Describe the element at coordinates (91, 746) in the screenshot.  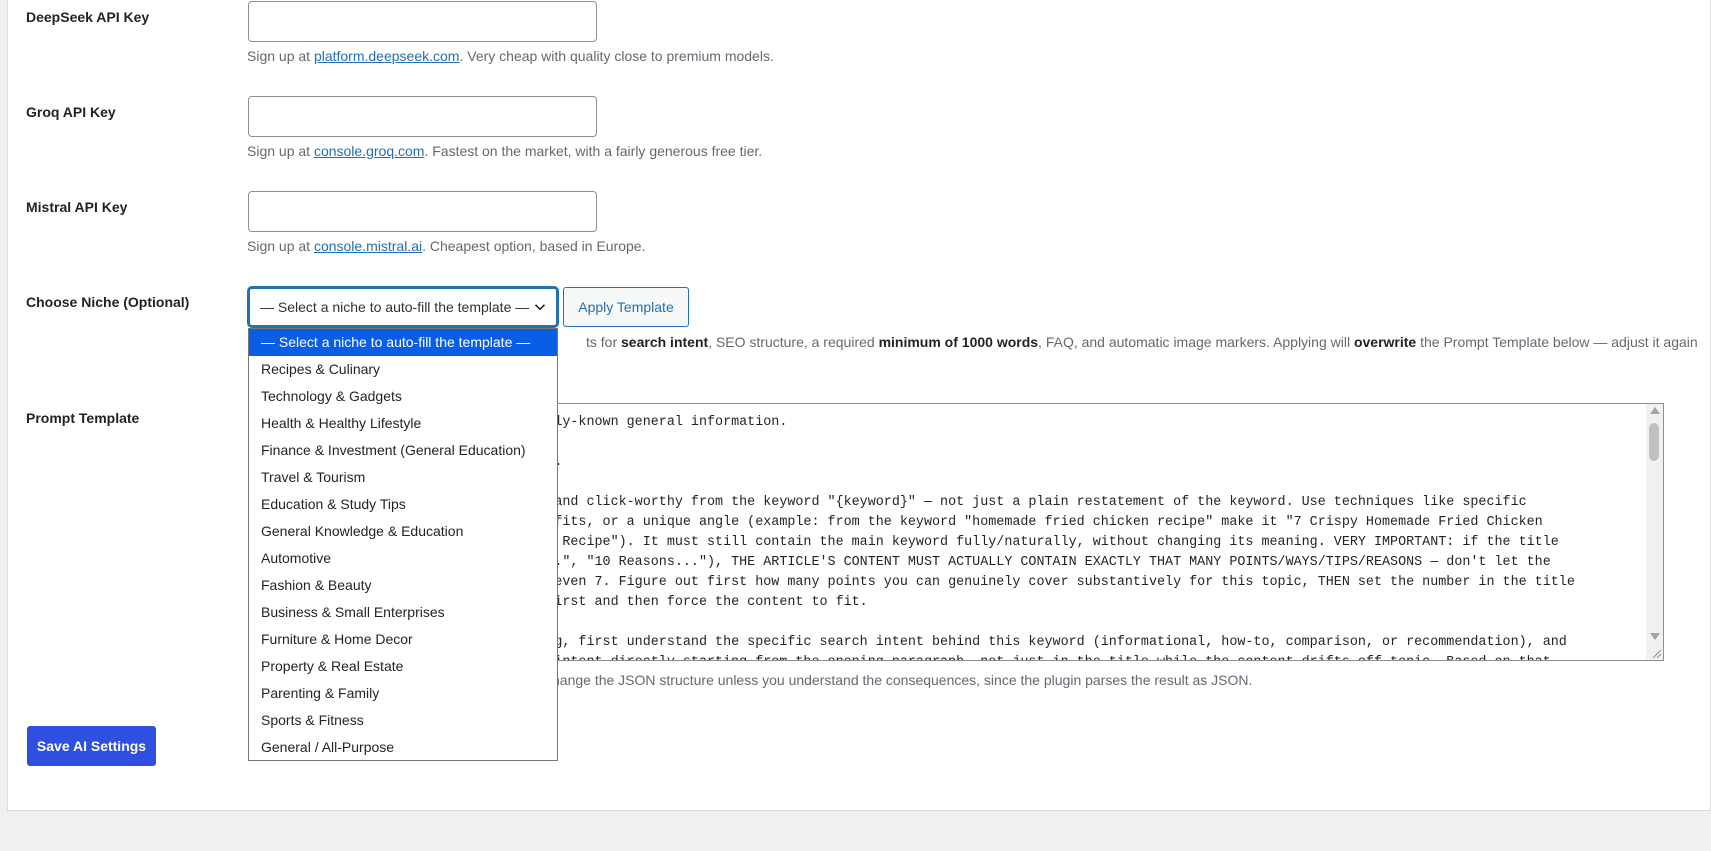
I see `save-ai-settings-button: Save AI Settings` at that location.